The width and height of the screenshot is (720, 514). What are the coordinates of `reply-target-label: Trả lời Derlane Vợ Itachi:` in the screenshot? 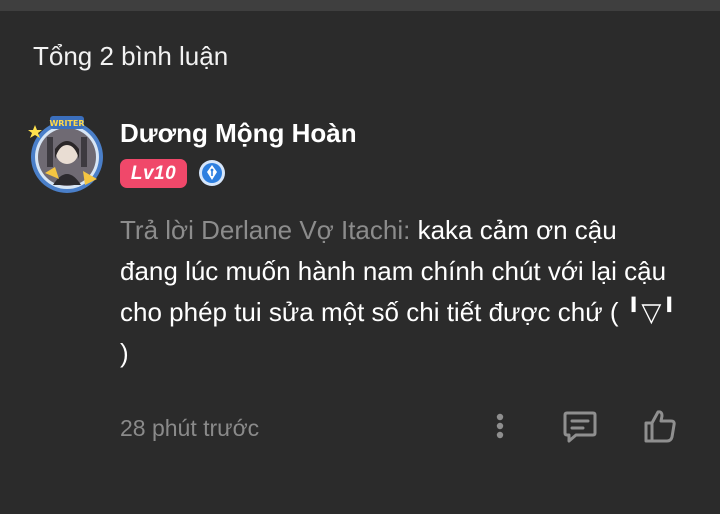 It's located at (265, 230).